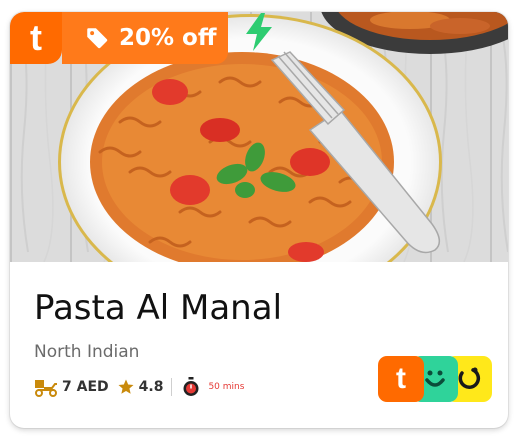  What do you see at coordinates (259, 34) in the screenshot?
I see `lightning-bolt-icon` at bounding box center [259, 34].